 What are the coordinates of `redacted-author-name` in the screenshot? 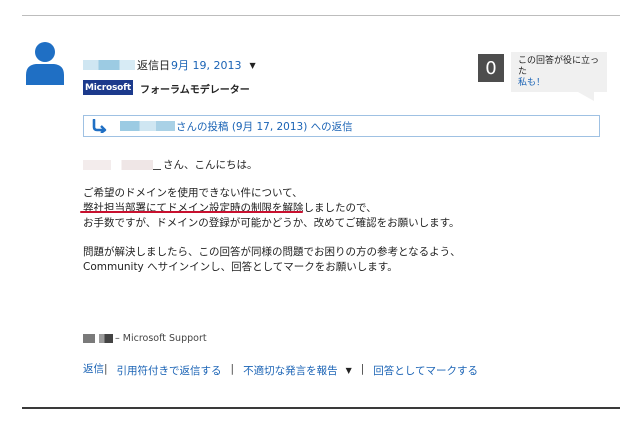 It's located at (109, 65).